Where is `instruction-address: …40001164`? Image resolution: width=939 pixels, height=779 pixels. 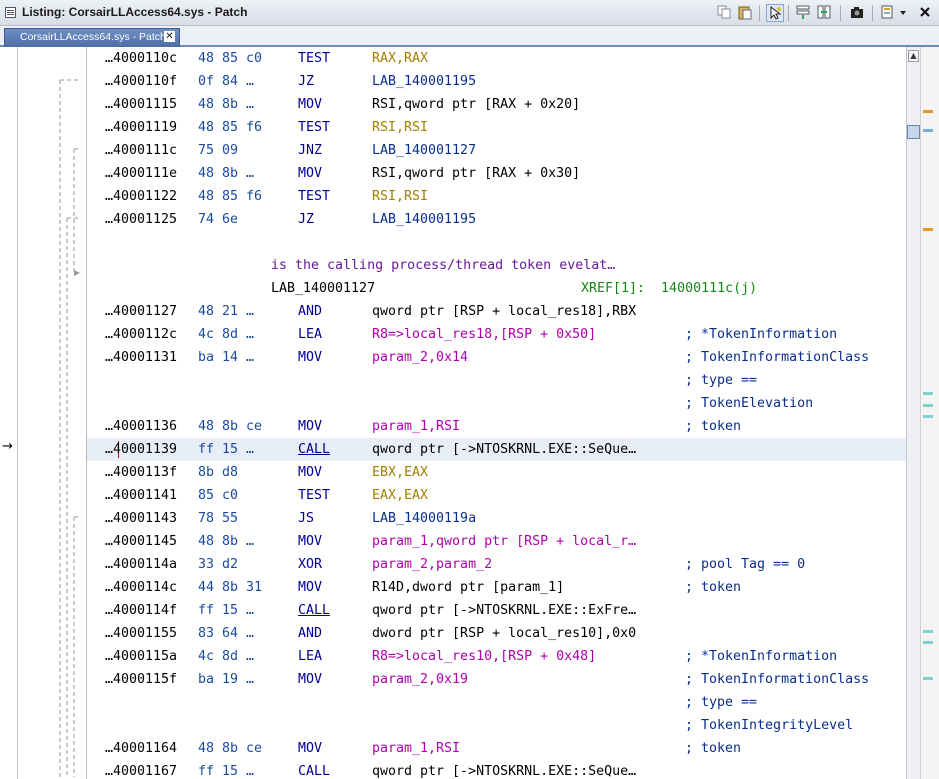 instruction-address: …40001164 is located at coordinates (141, 748).